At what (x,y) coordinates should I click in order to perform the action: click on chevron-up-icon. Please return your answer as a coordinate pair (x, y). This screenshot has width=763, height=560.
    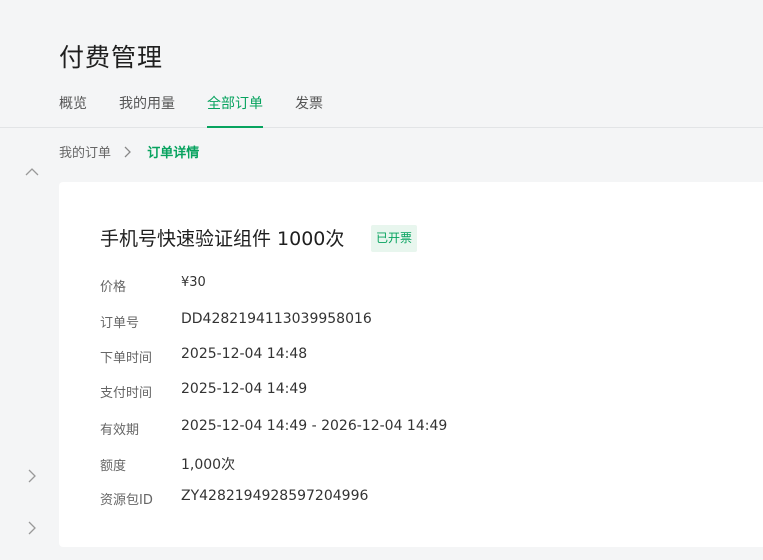
    Looking at the image, I should click on (32, 172).